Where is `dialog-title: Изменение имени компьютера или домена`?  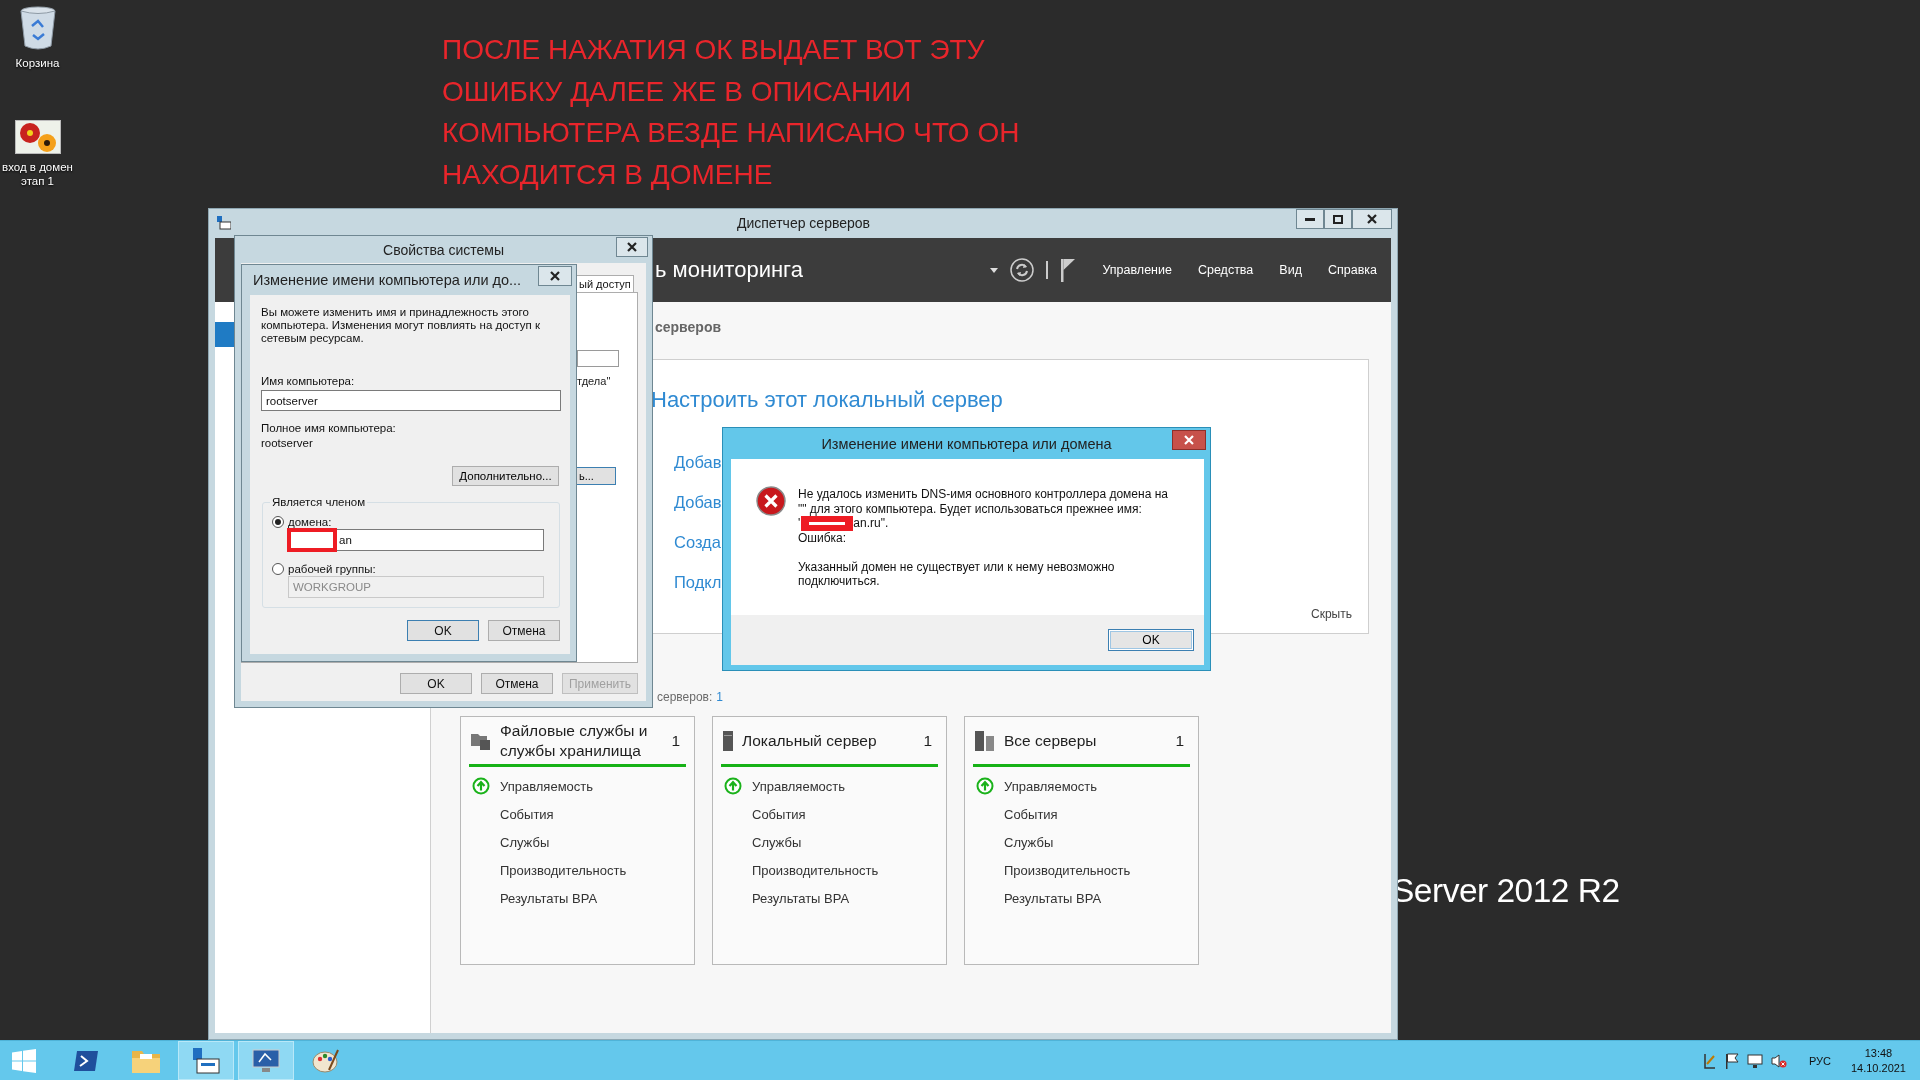
dialog-title: Изменение имени компьютера или домена is located at coordinates (966, 443).